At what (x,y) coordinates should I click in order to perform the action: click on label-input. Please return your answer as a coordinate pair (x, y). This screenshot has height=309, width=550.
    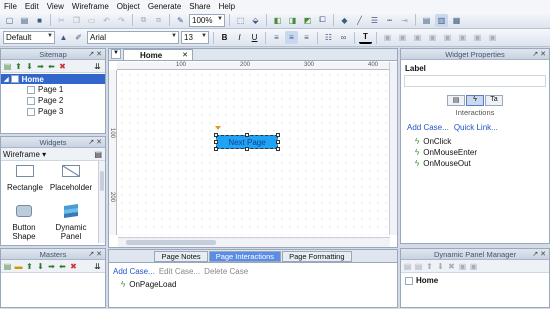
    Looking at the image, I should click on (475, 81).